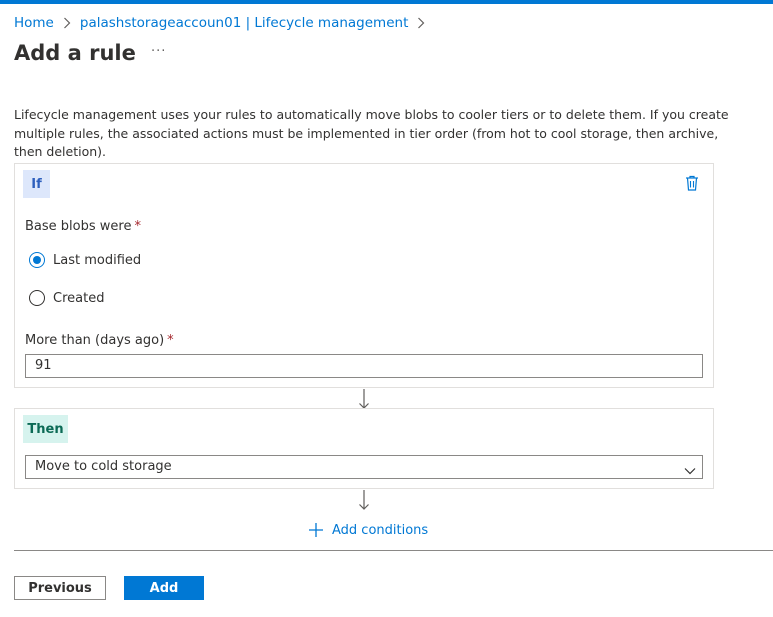 This screenshot has width=773, height=617. I want to click on days-ago-label-text: More than (days ago), so click(95, 340).